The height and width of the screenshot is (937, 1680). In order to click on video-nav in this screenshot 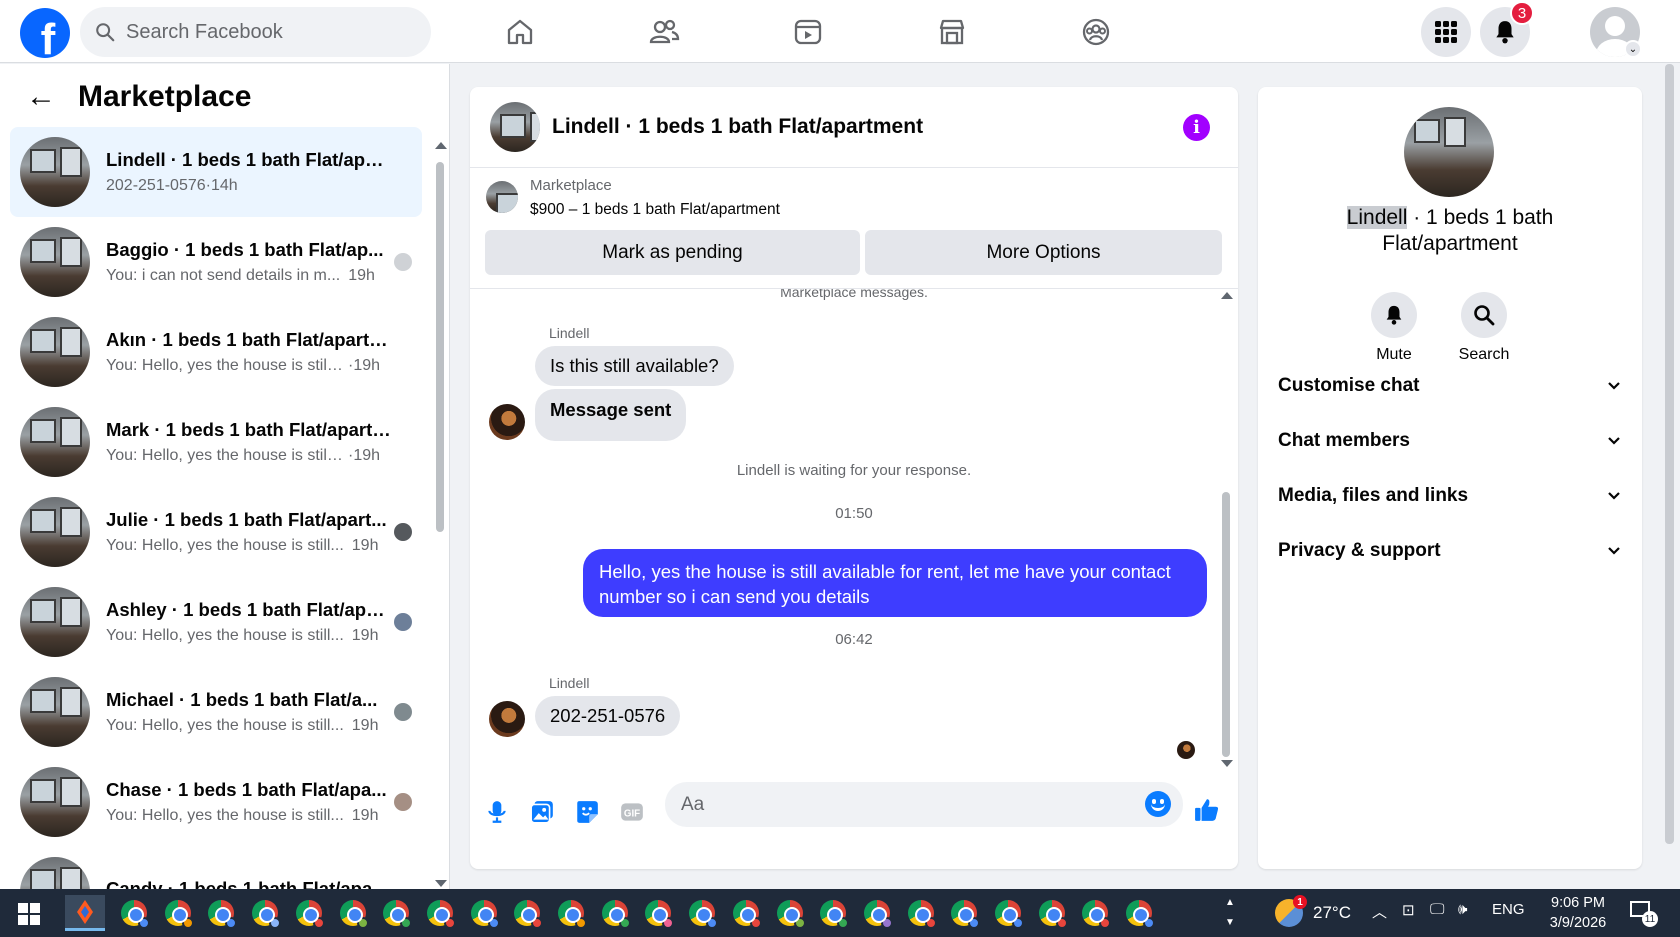, I will do `click(808, 32)`.